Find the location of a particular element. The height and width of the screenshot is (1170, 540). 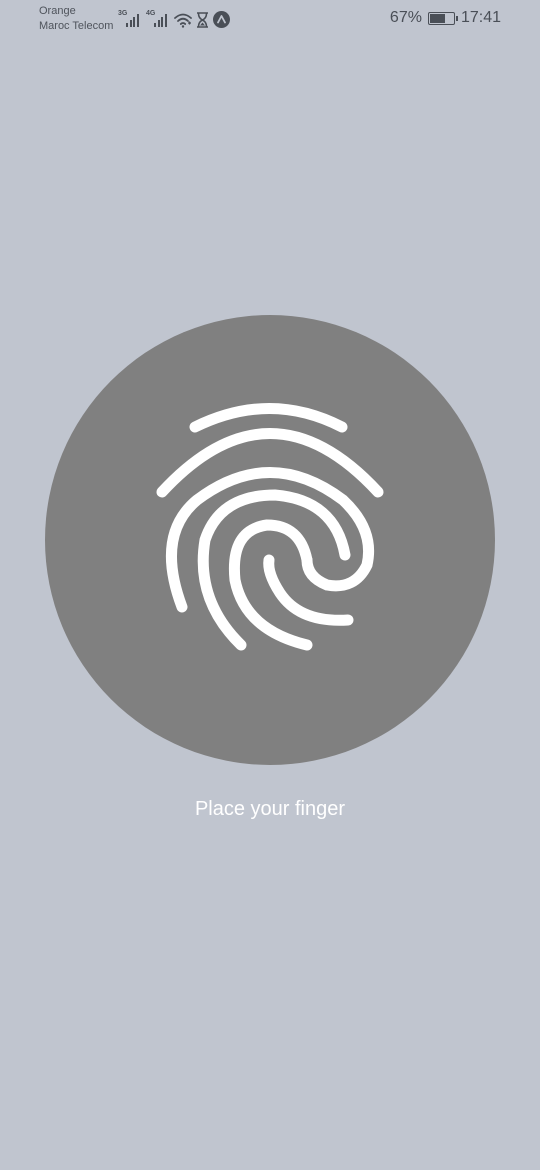

signal-icon: 4G is located at coordinates (158, 19).